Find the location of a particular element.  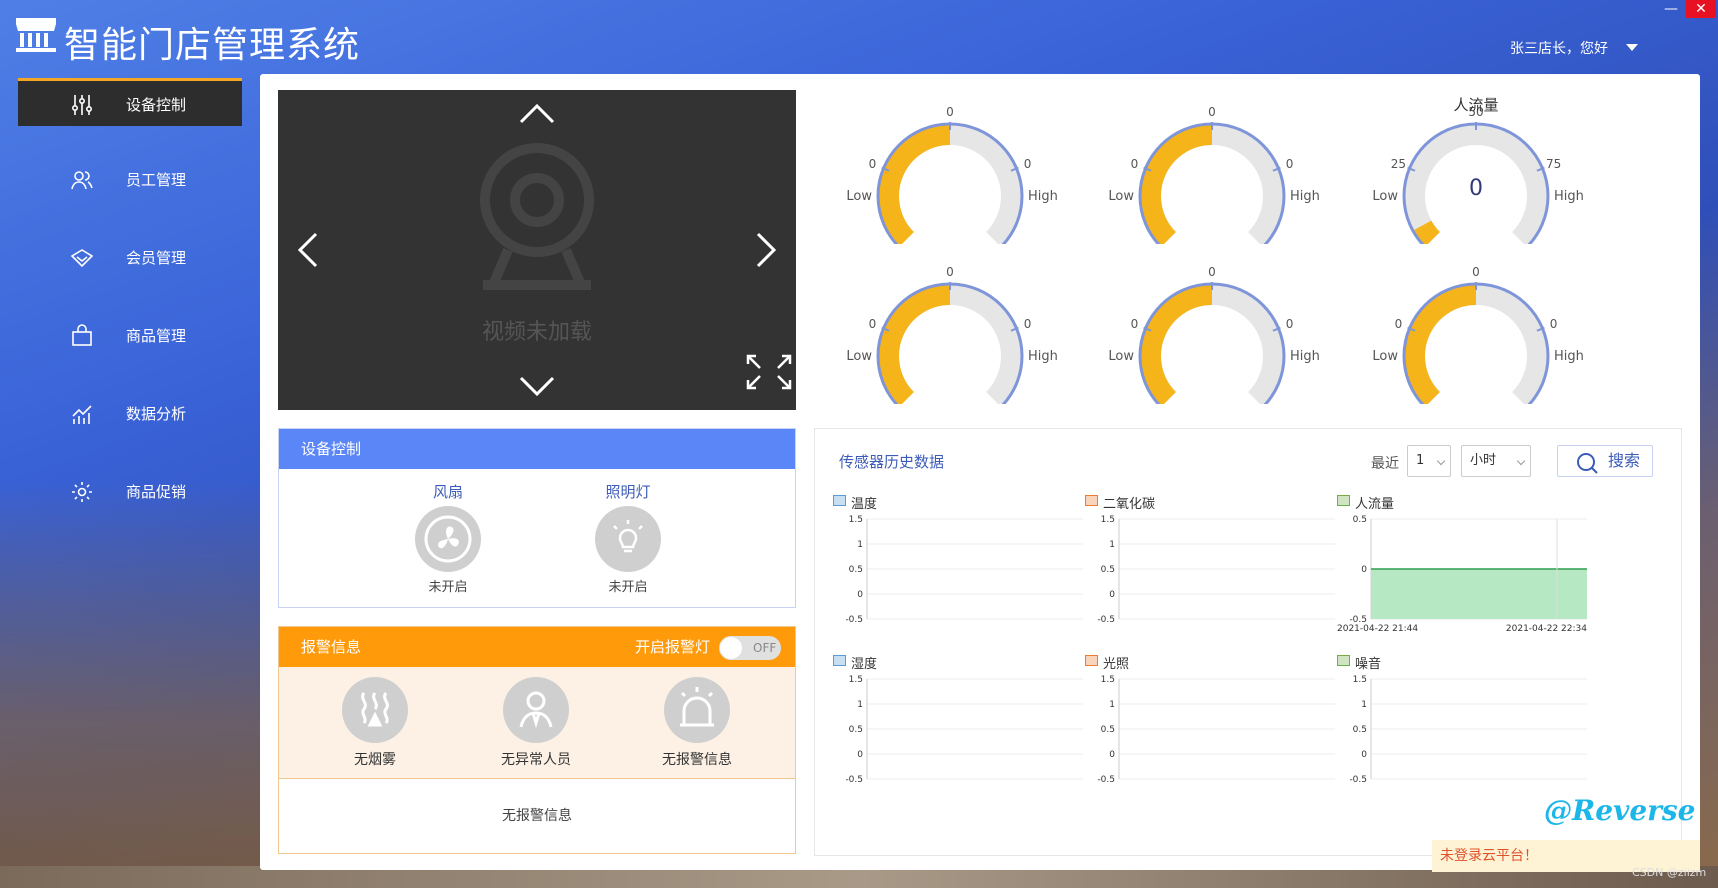

gauge: 人流量 25 50 75 Low High 0 is located at coordinates (1476, 166).